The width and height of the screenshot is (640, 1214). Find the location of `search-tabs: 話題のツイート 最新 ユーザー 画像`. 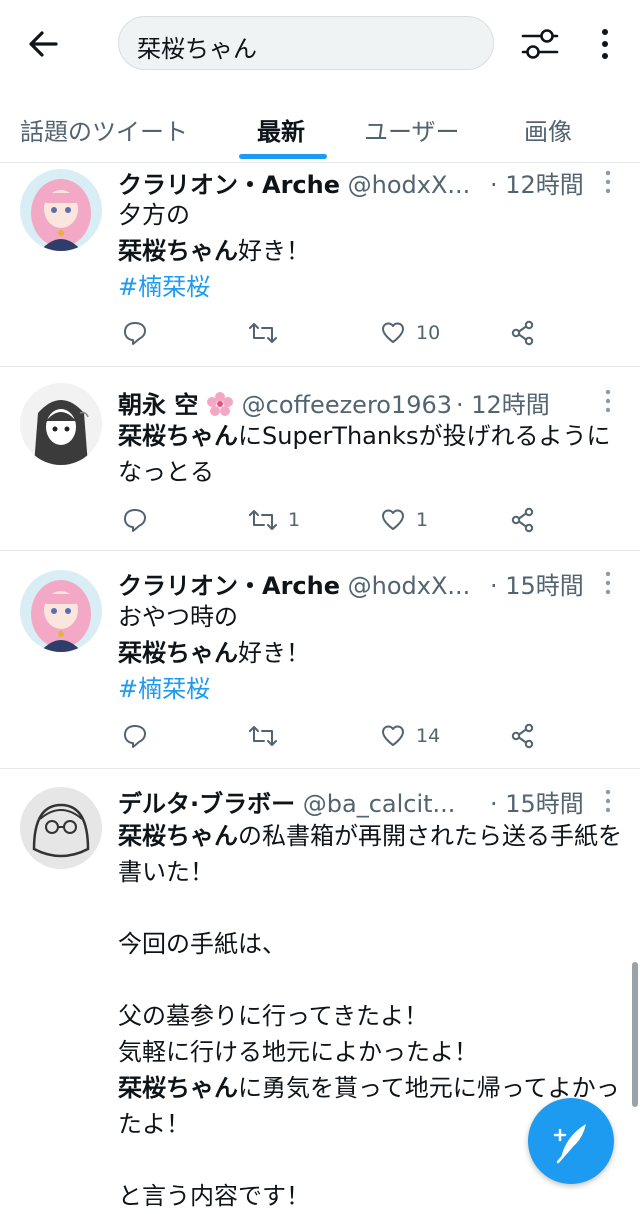

search-tabs: 話題のツイート 最新 ユーザー 画像 is located at coordinates (320, 126).